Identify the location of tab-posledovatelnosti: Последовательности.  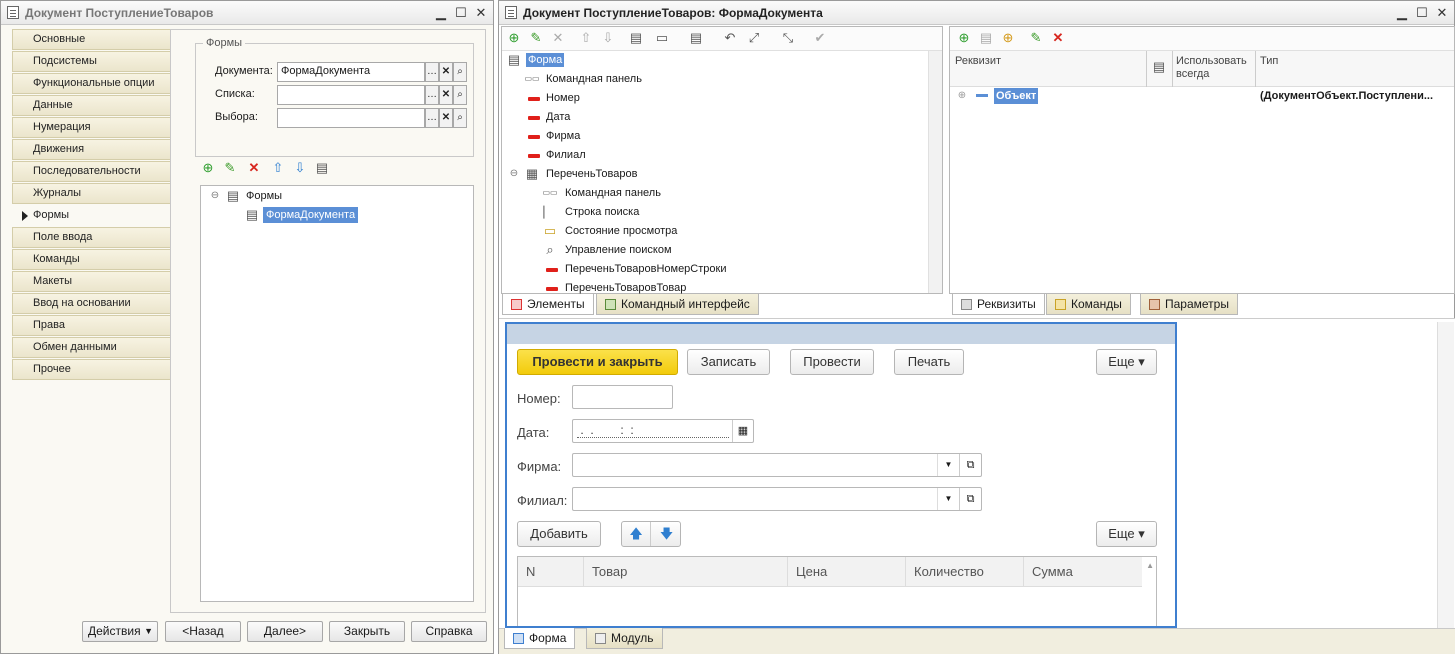
(91, 171).